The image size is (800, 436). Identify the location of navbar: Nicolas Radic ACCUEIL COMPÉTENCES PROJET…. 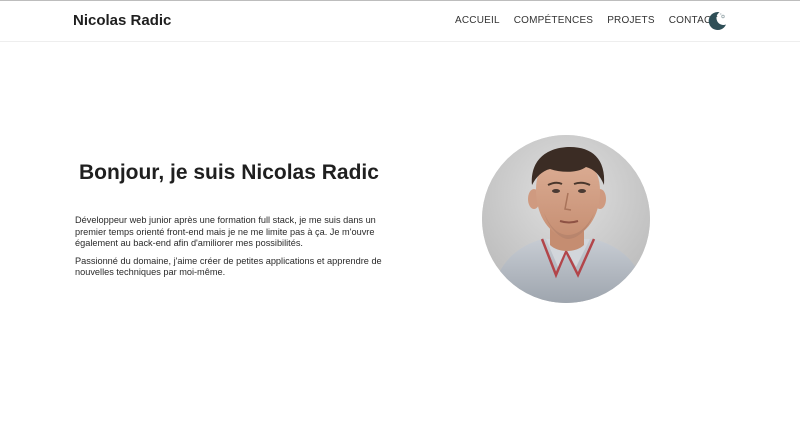
(400, 21).